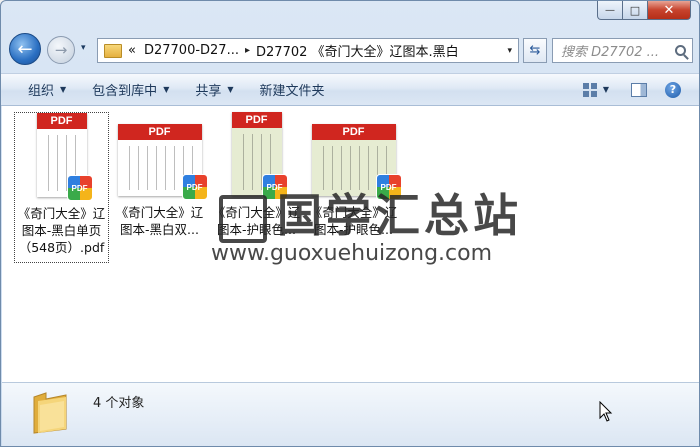  Describe the element at coordinates (606, 411) in the screenshot. I see `mouse-cursor-icon` at that location.